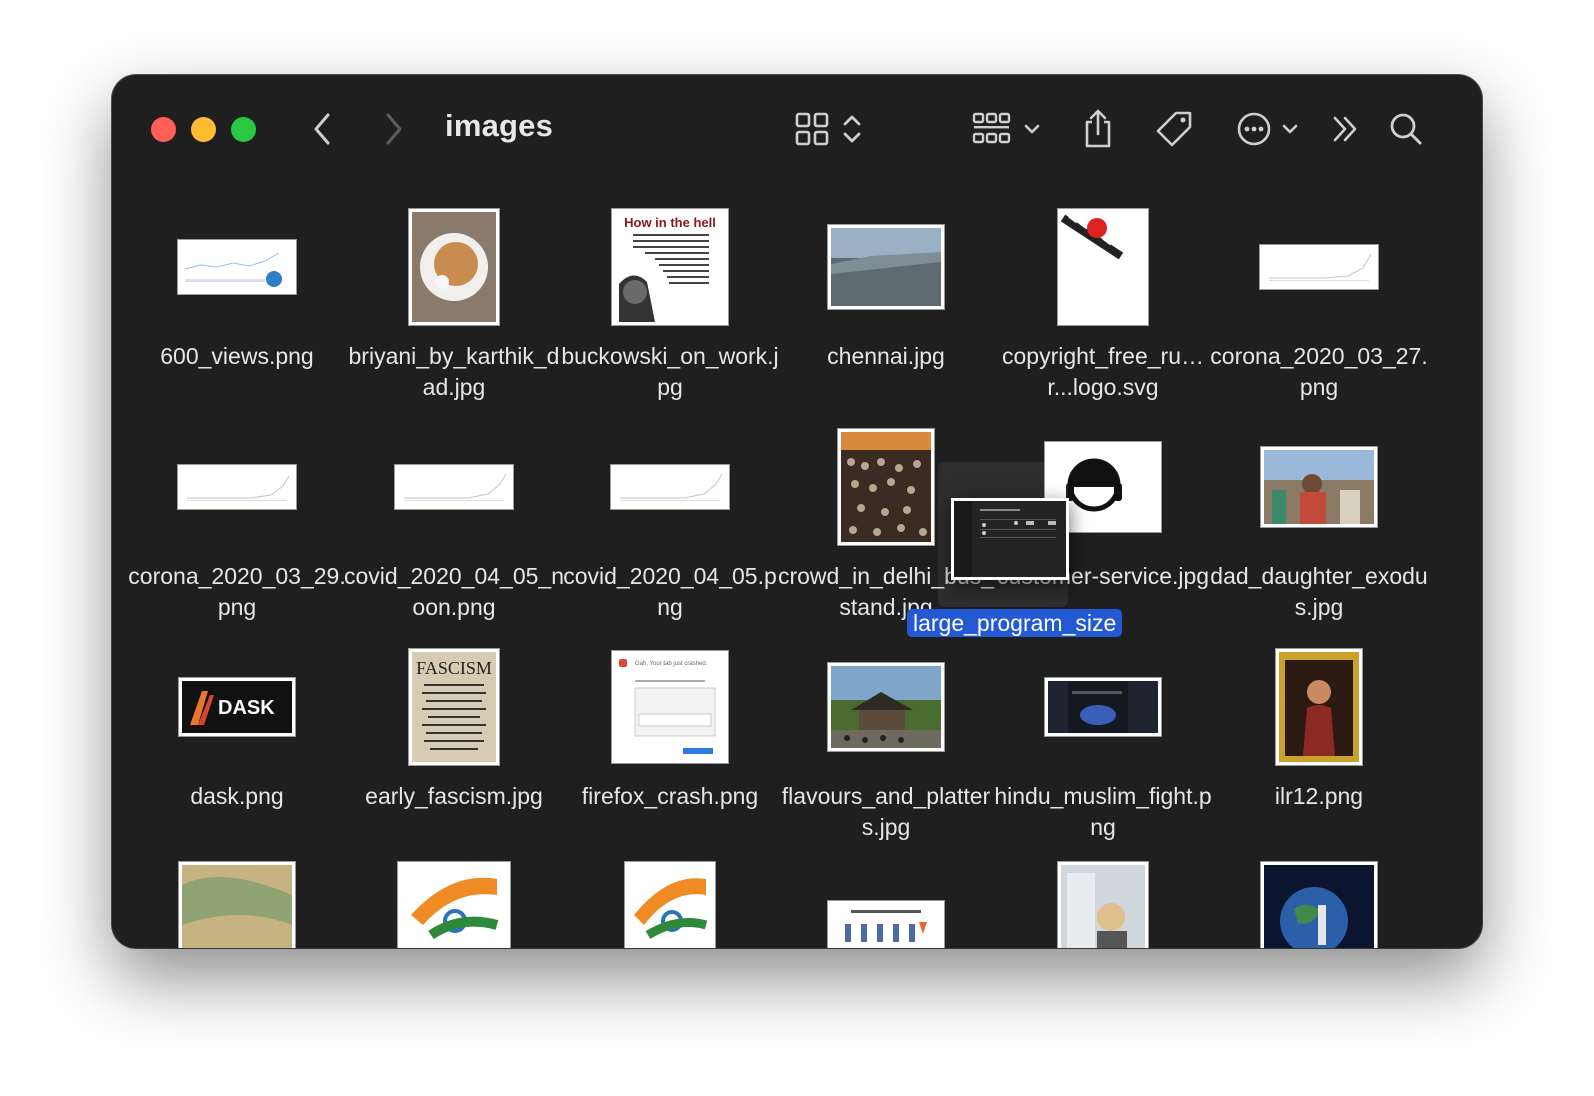 This screenshot has width=1594, height=1096. I want to click on file-thumbnail: Gah. Your tab just crashed., so click(670, 707).